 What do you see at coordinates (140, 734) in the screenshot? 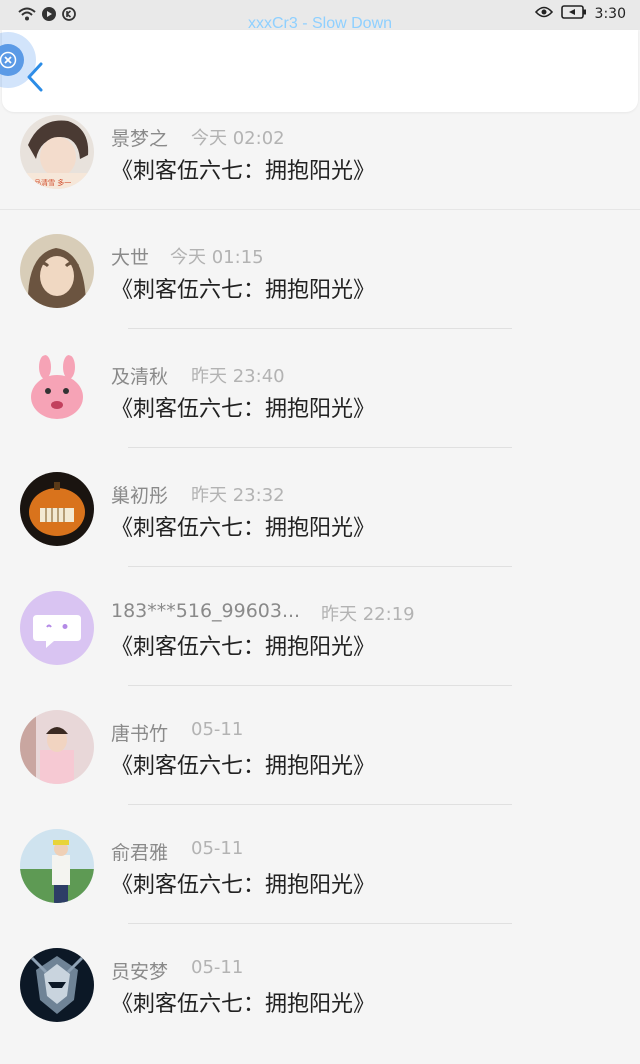
I see `user-name: 唐书竹` at bounding box center [140, 734].